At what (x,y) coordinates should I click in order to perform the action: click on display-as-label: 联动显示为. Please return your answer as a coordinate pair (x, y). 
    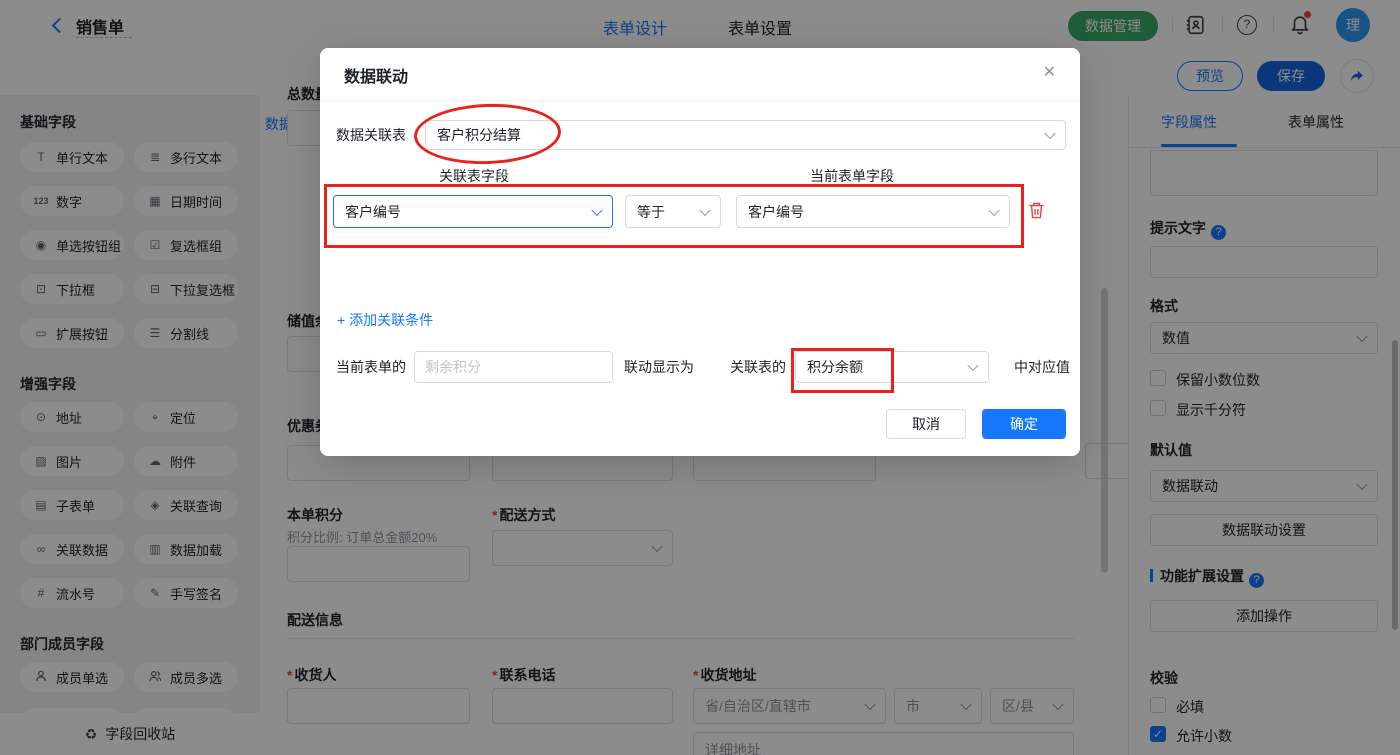
    Looking at the image, I should click on (659, 367).